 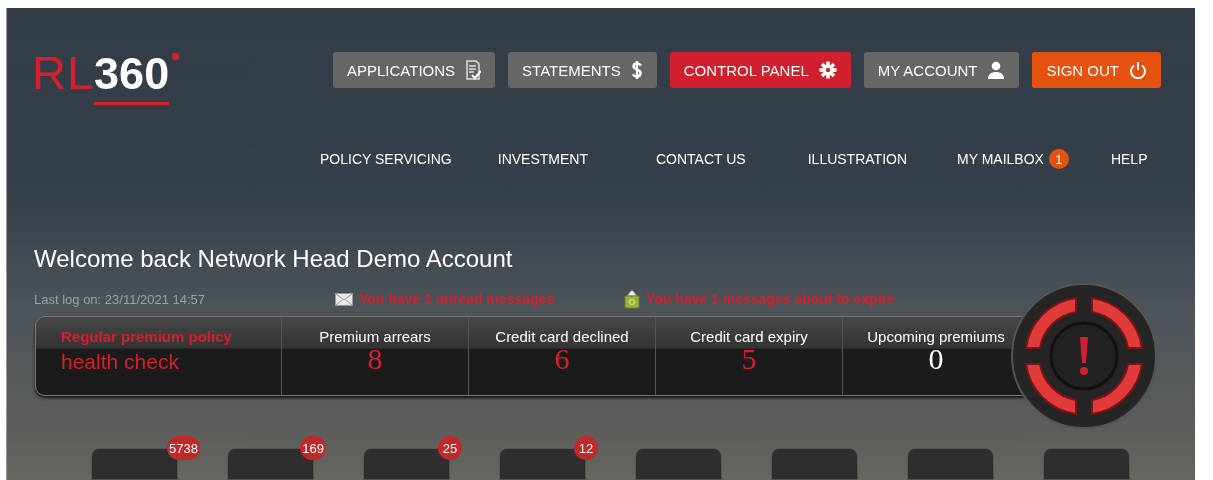 What do you see at coordinates (120, 362) in the screenshot?
I see `health-subtitle: health check` at bounding box center [120, 362].